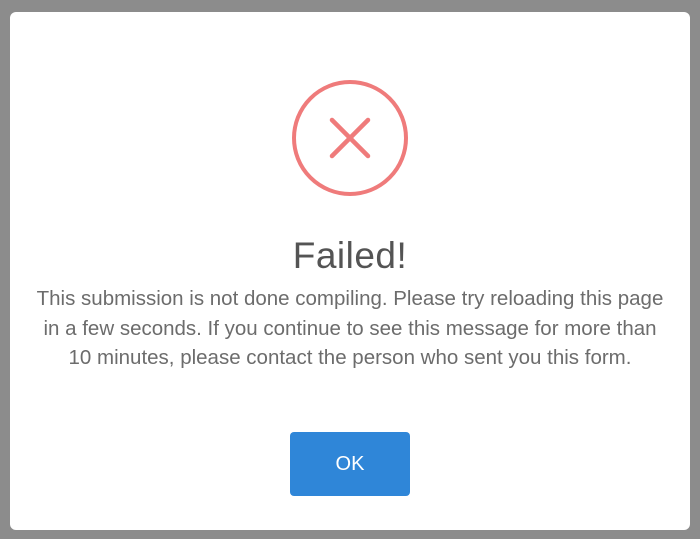  What do you see at coordinates (350, 138) in the screenshot?
I see `error-x-icon` at bounding box center [350, 138].